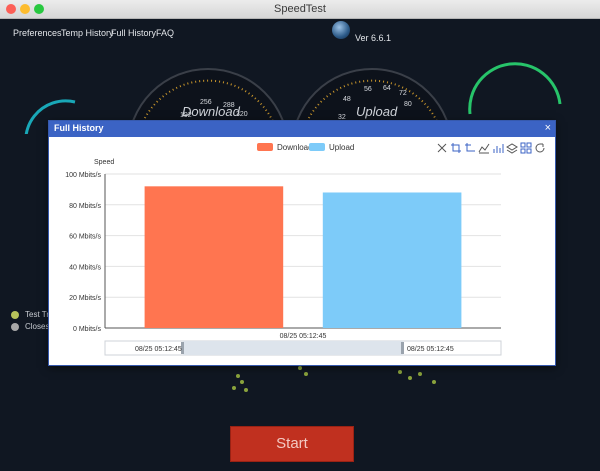 Image resolution: width=600 pixels, height=471 pixels. Describe the element at coordinates (158, 349) in the screenshot. I see `zoom-start-label: 08/25 05:12:45` at that location.